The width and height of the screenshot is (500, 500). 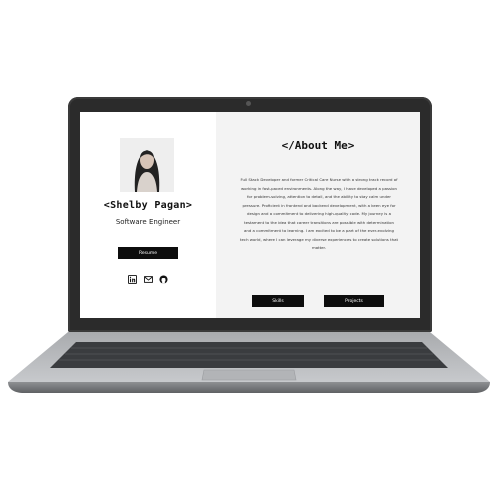 What do you see at coordinates (148, 253) in the screenshot?
I see `resume-button: Resume` at bounding box center [148, 253].